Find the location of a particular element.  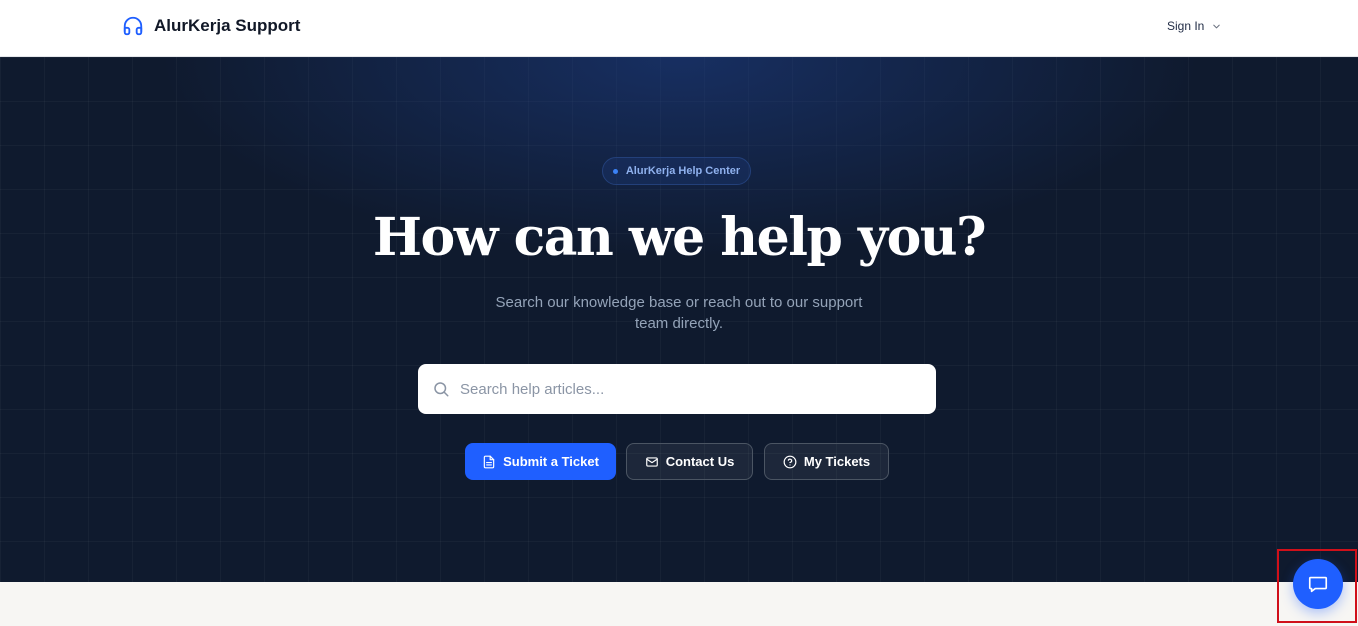

badge-dot is located at coordinates (615, 171).